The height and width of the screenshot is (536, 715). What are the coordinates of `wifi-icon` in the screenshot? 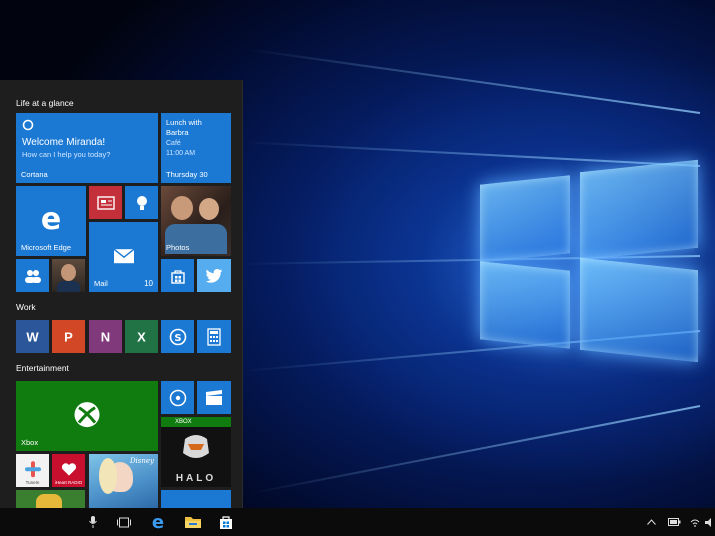 It's located at (695, 523).